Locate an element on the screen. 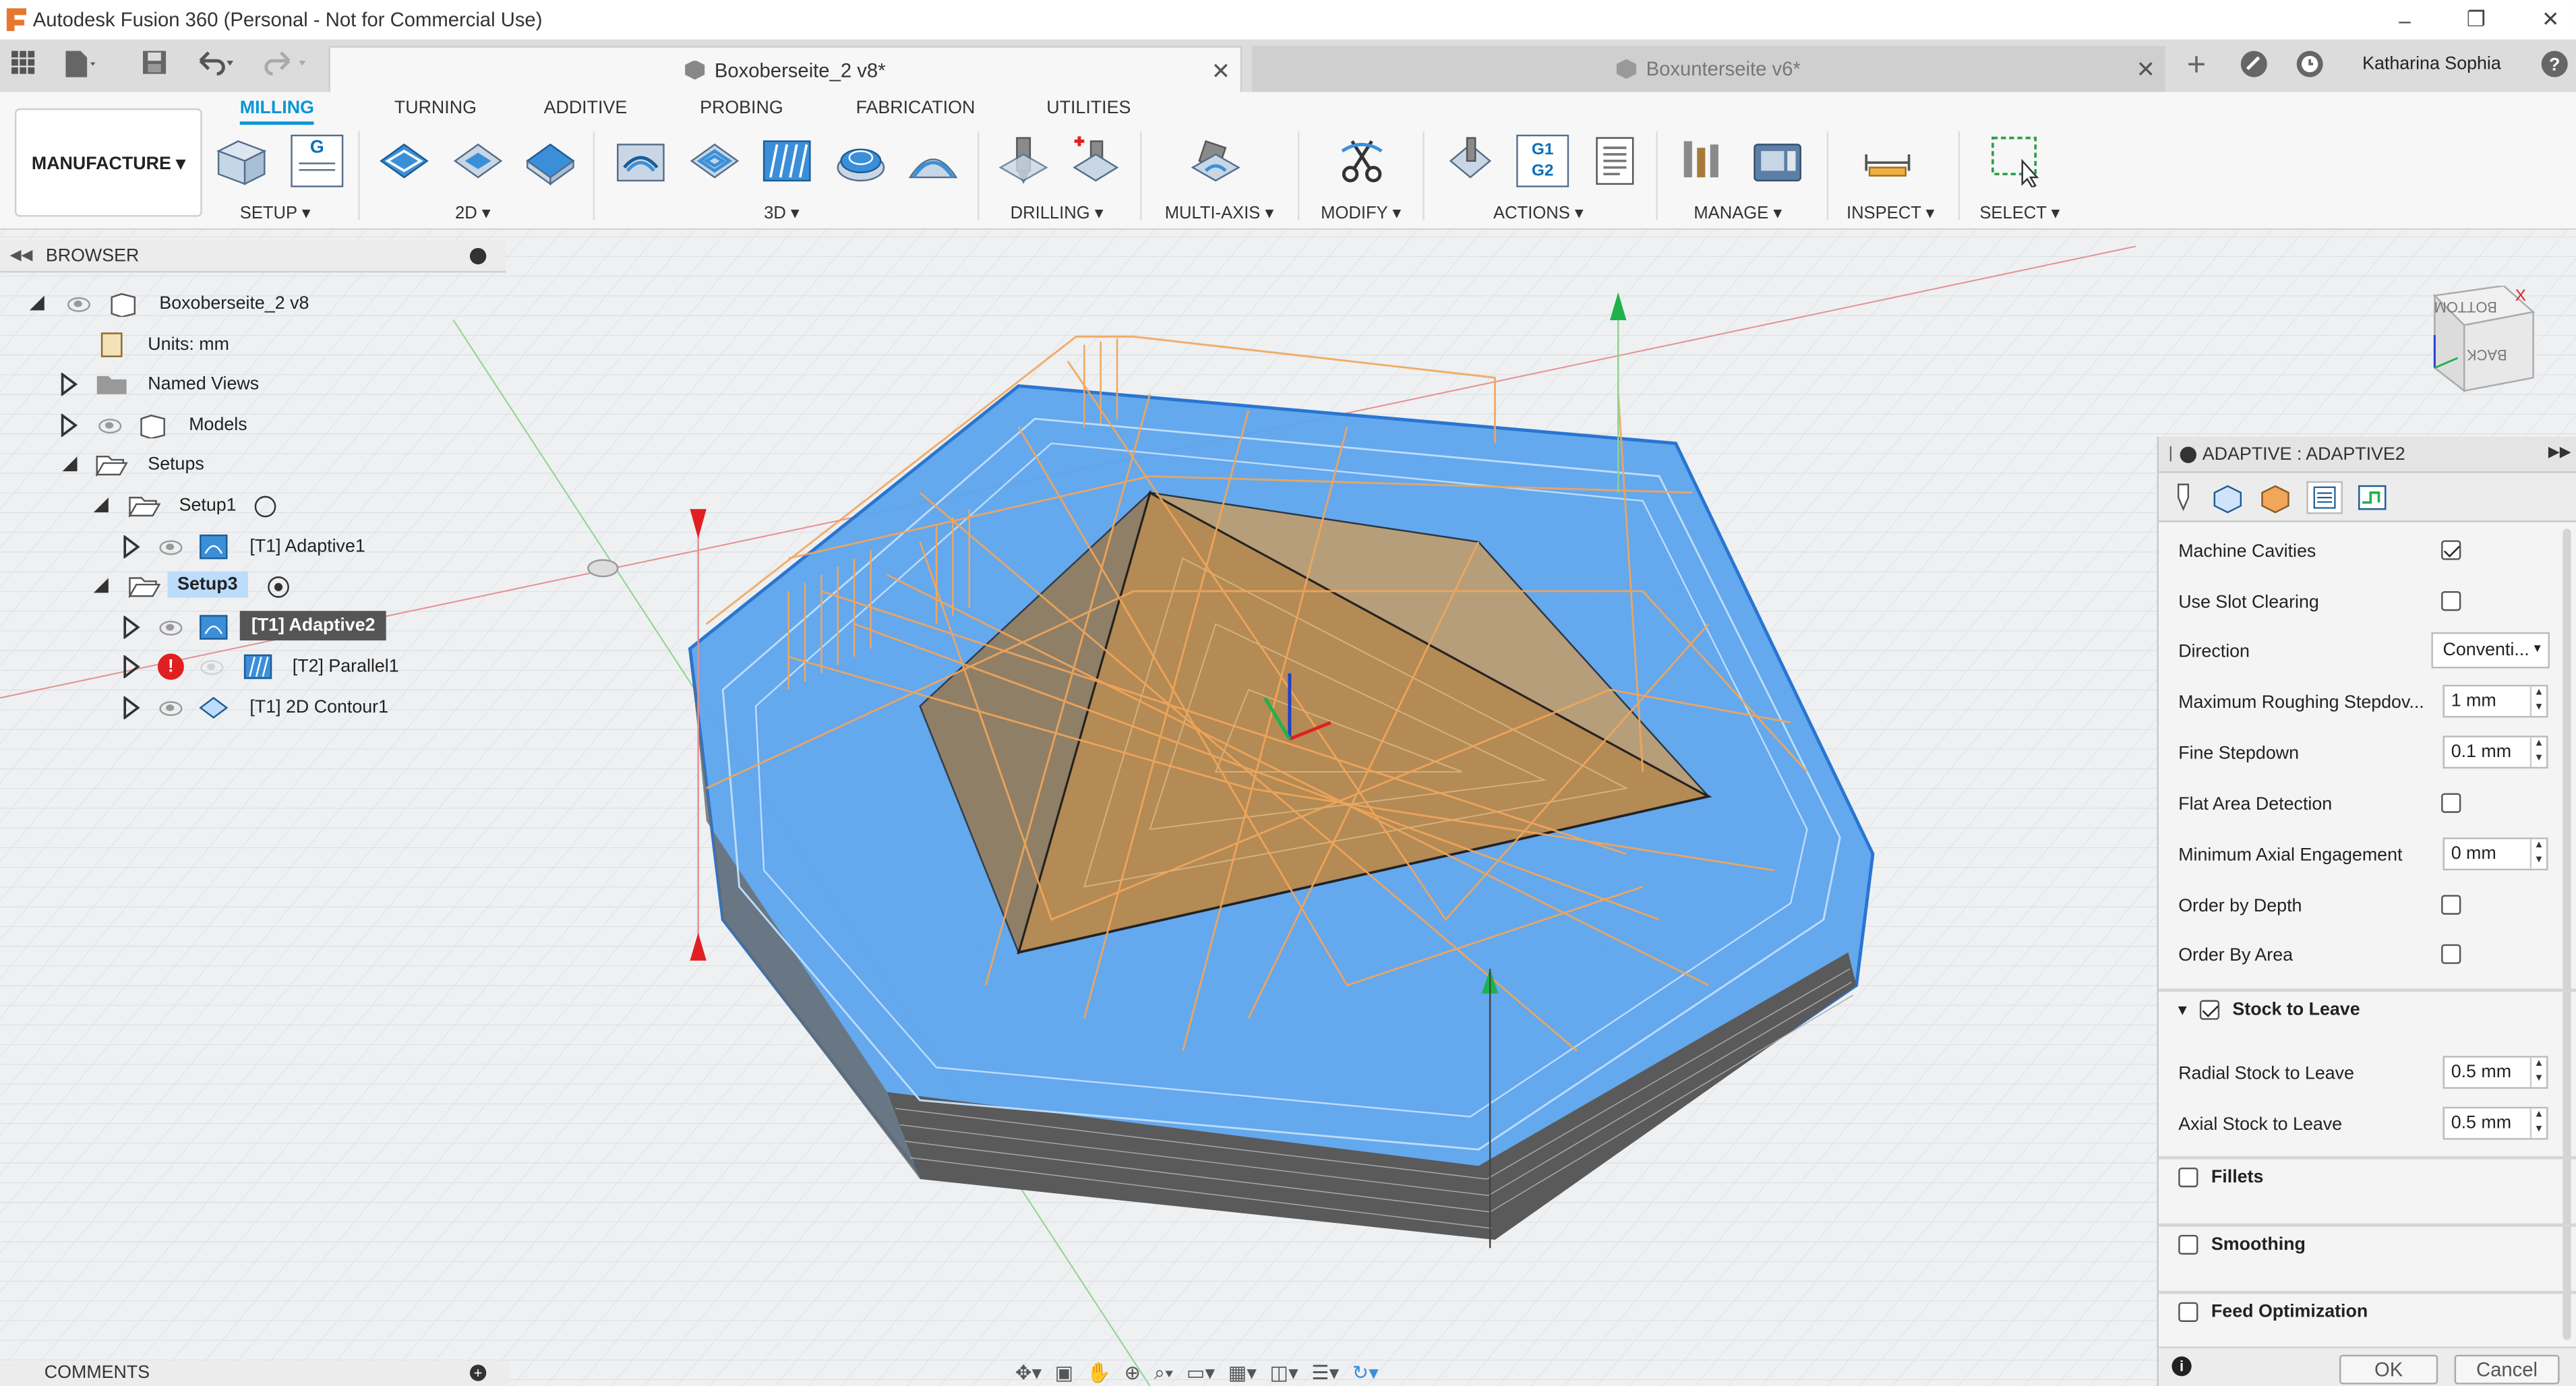  order-by-depth-checkbox is located at coordinates (2451, 905).